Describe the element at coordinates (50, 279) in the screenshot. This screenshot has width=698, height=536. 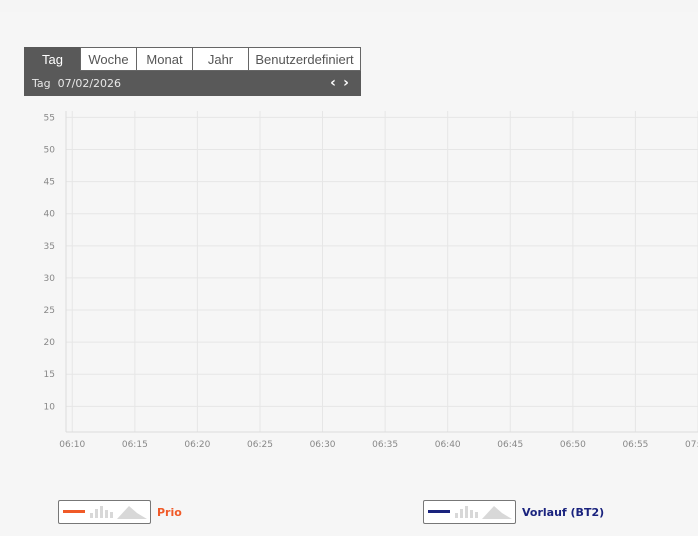
I see `y-tick-label-30: 30` at that location.